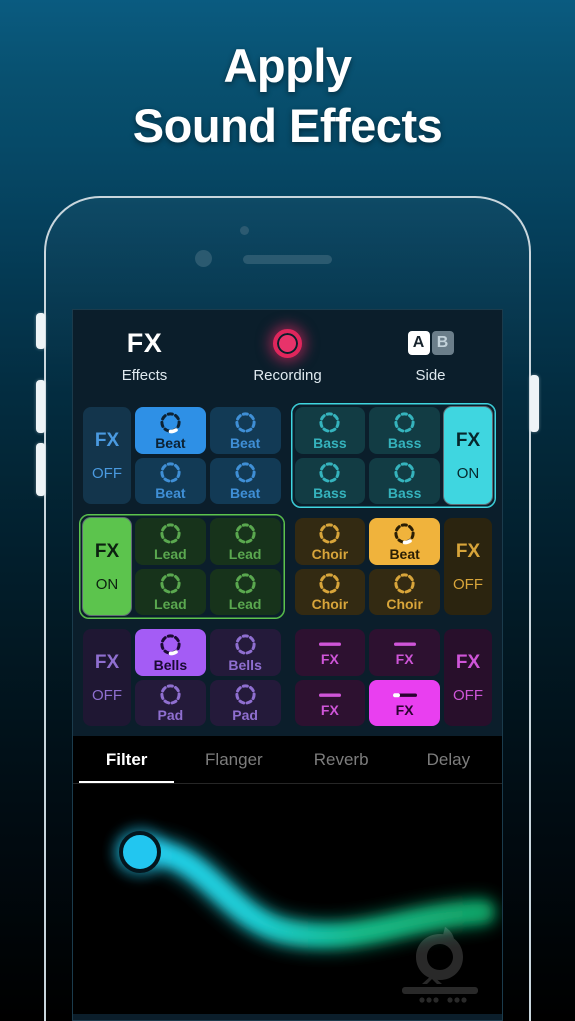 The image size is (575, 1021). Describe the element at coordinates (440, 965) in the screenshot. I see `sibche-logo-watermark` at that location.